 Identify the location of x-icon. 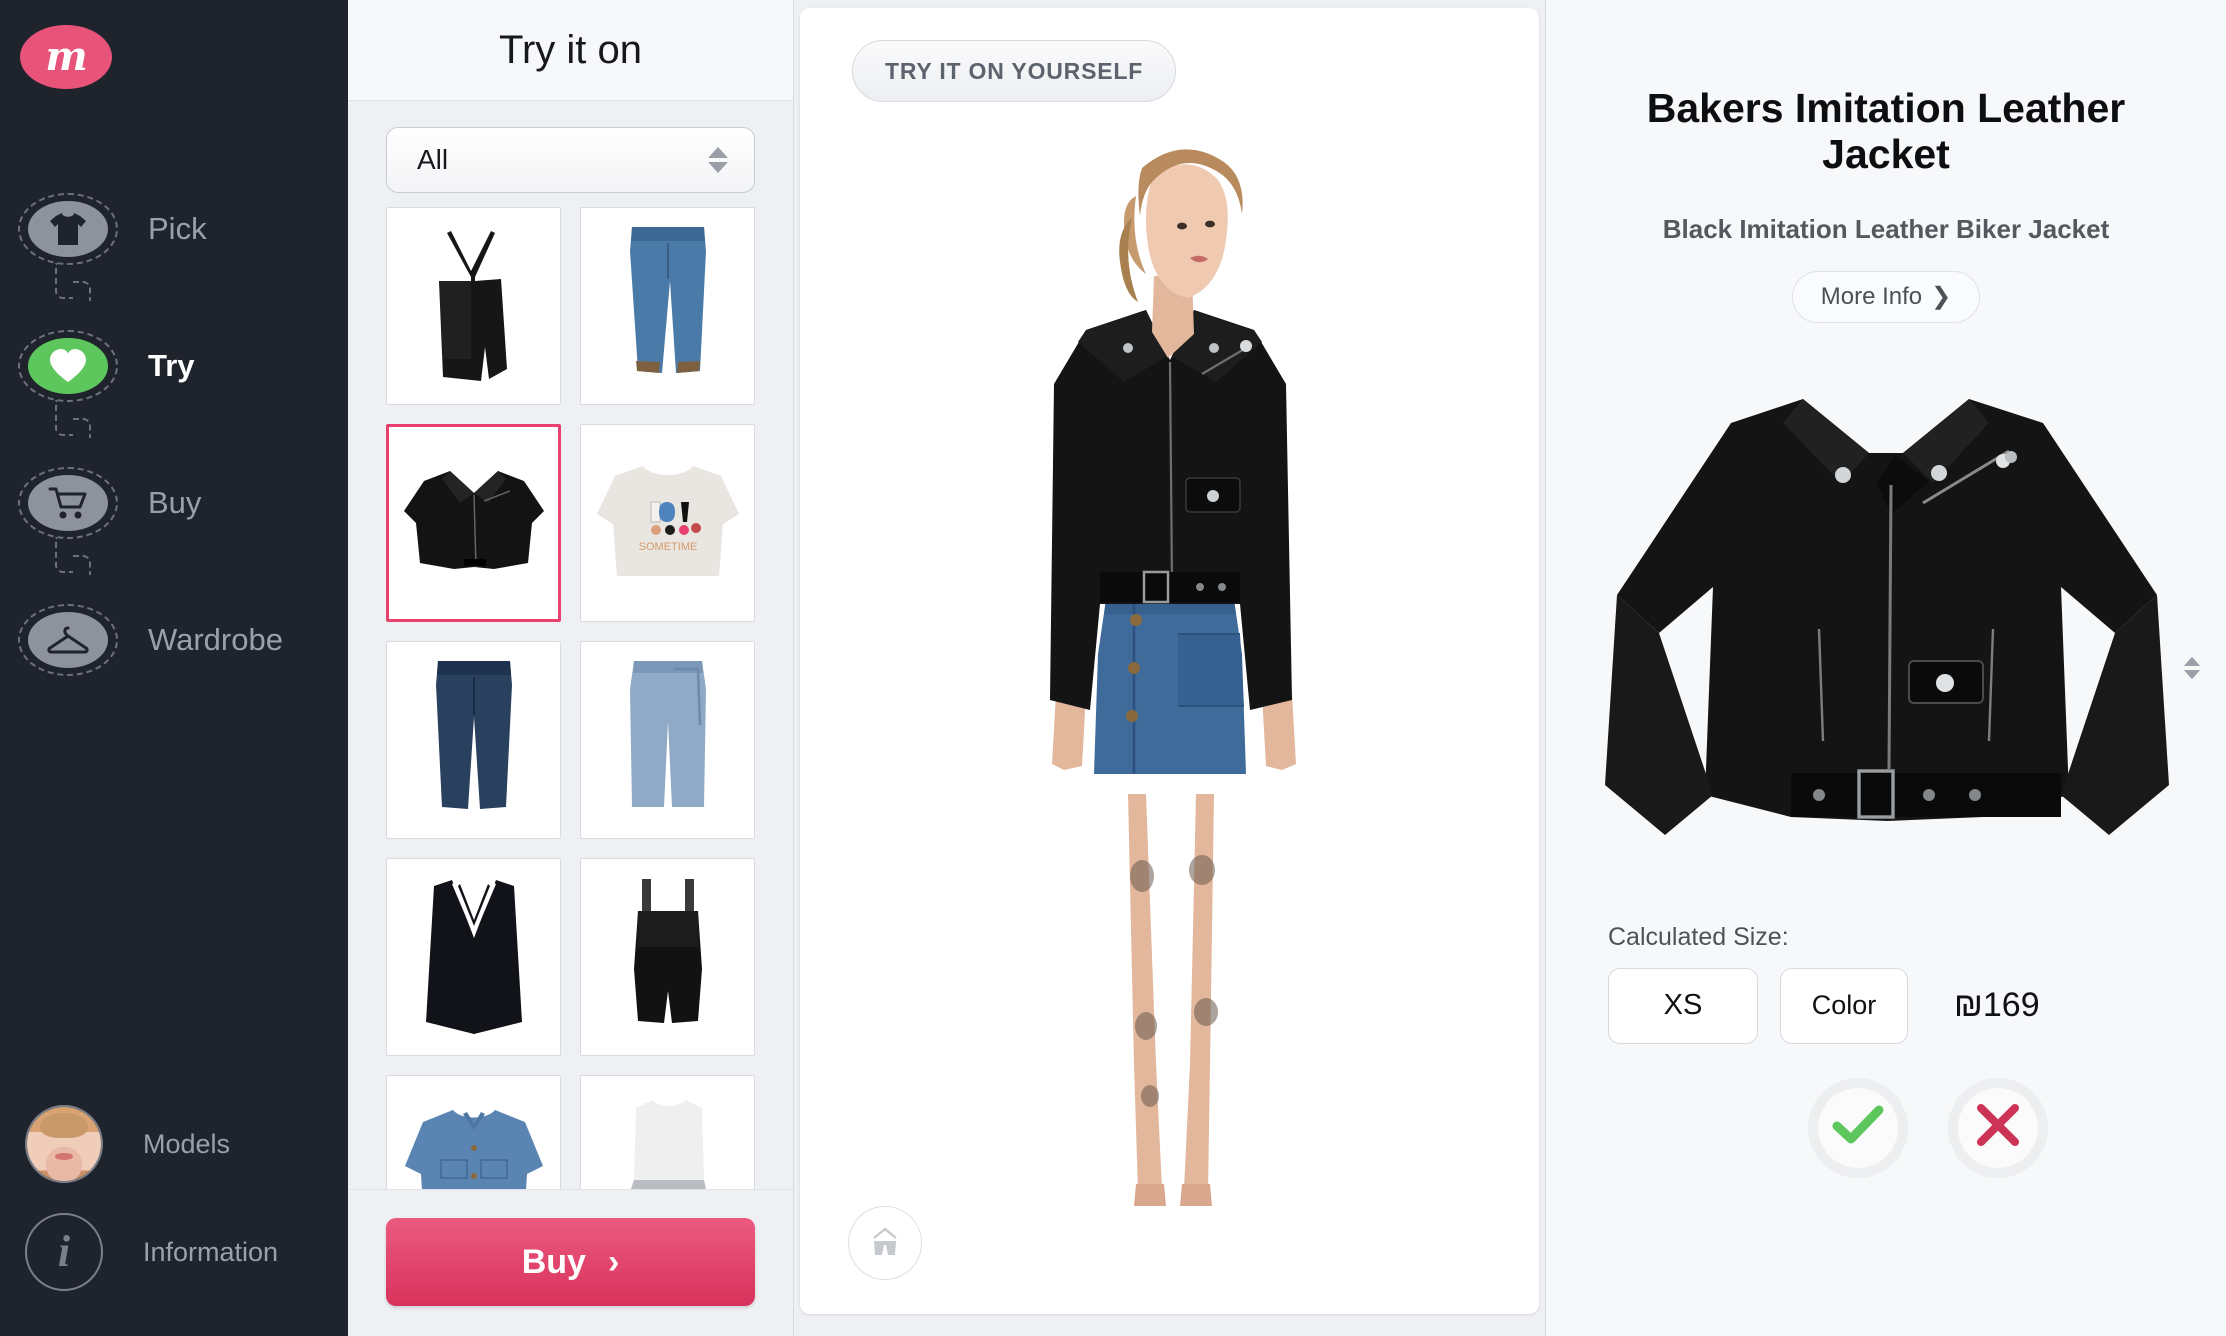
(1998, 1127).